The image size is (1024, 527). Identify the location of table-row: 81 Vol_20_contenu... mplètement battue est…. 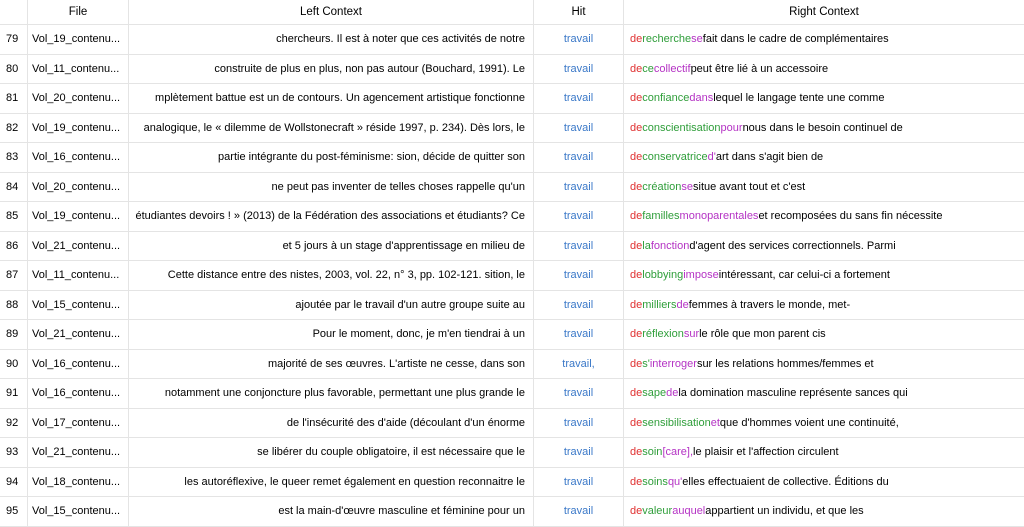
(512, 99).